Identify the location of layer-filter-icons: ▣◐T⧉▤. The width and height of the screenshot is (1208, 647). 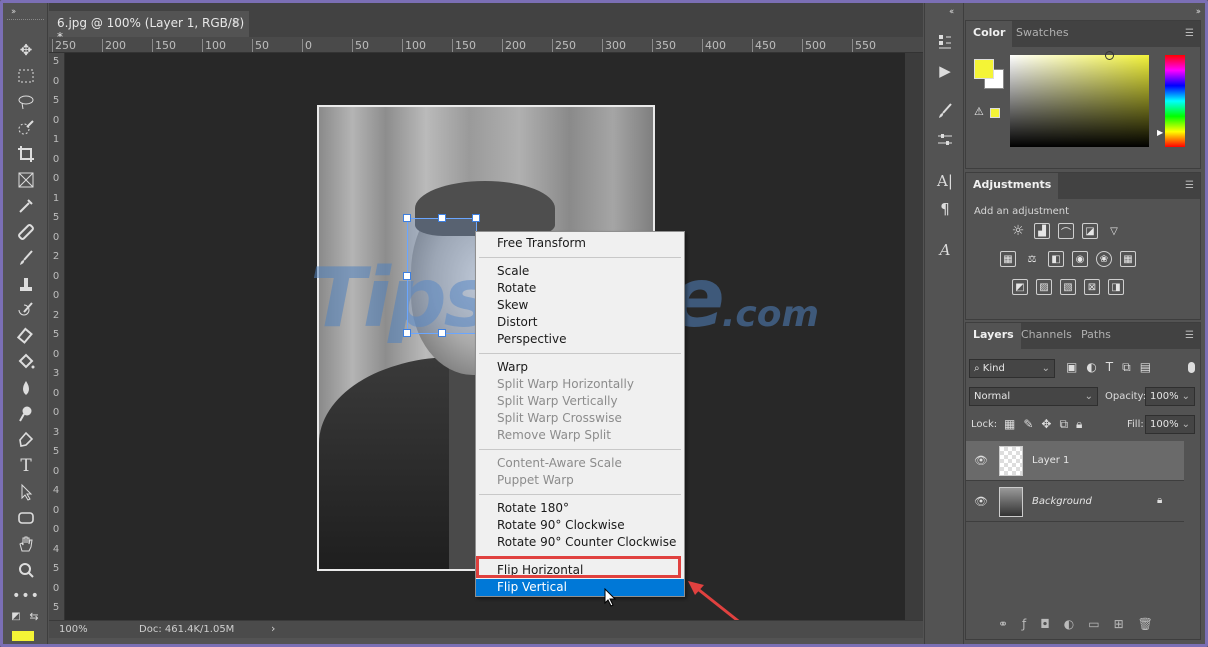
(1113, 367).